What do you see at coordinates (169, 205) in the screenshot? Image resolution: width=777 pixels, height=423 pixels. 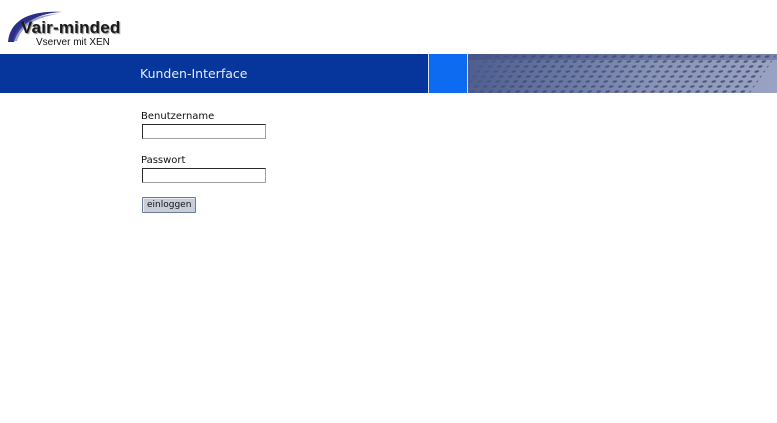 I see `login-button: einloggen` at bounding box center [169, 205].